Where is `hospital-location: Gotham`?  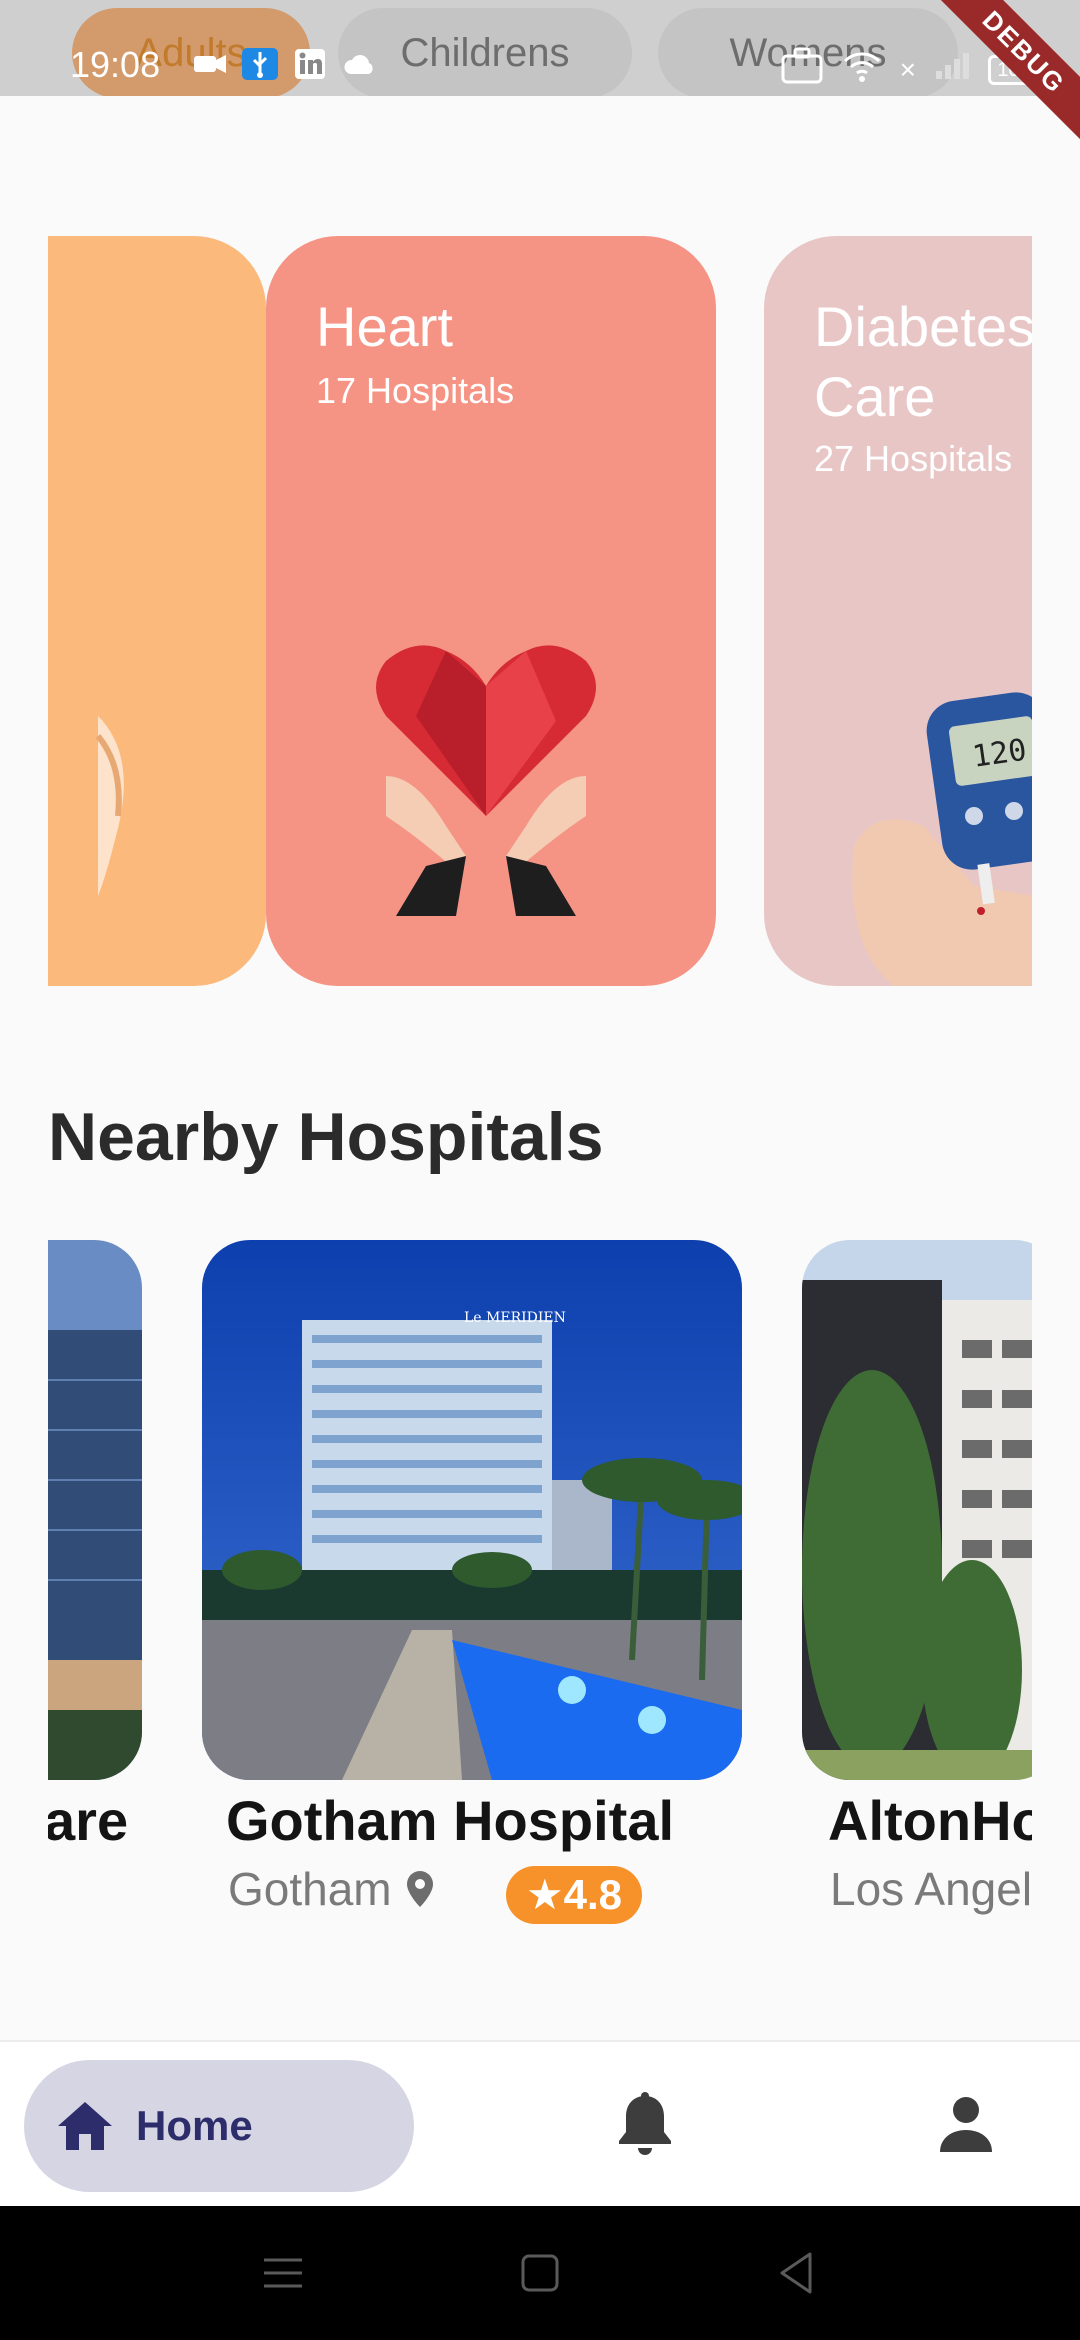 hospital-location: Gotham is located at coordinates (332, 1889).